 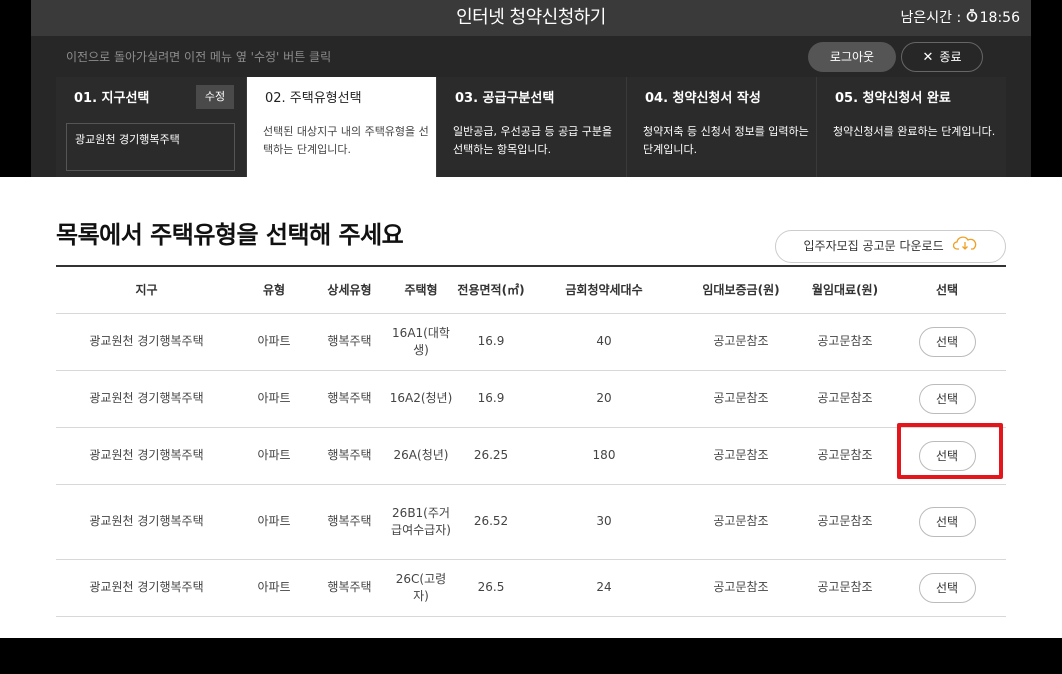 What do you see at coordinates (421, 522) in the screenshot?
I see `cell-house-type: 26B1(주거급여수급자)` at bounding box center [421, 522].